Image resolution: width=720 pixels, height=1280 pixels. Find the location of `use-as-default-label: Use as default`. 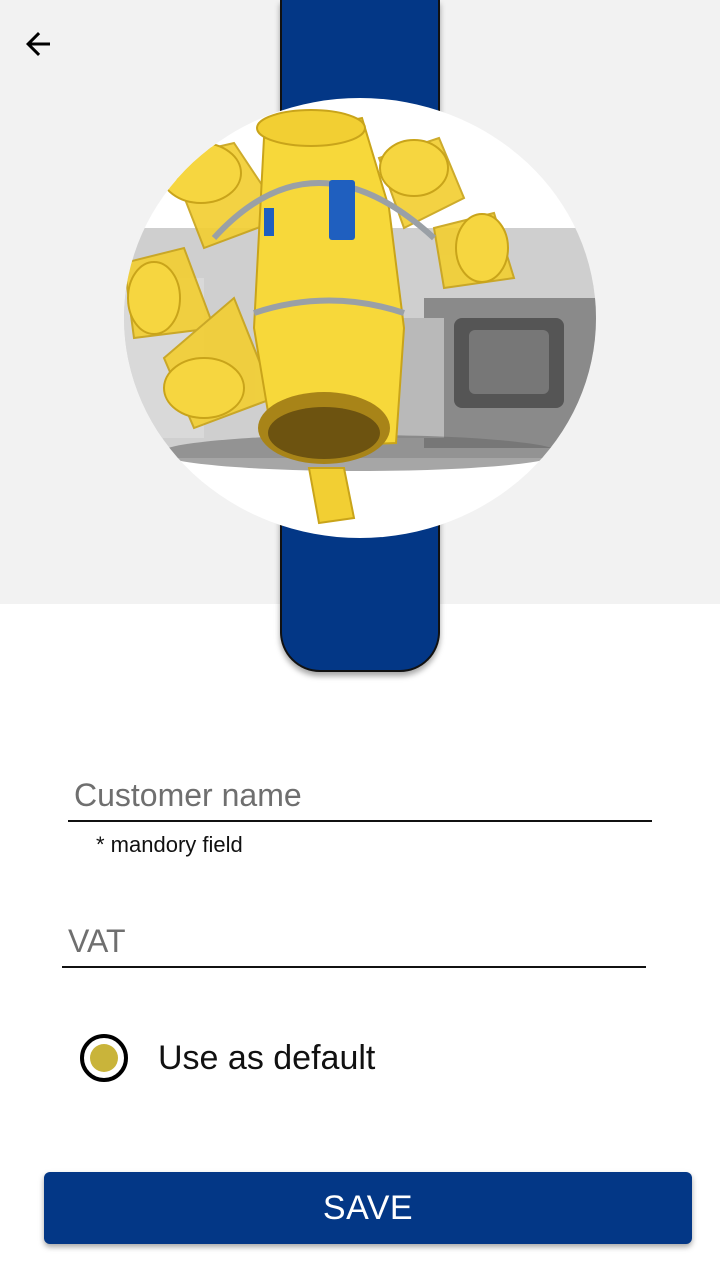

use-as-default-label: Use as default is located at coordinates (267, 1057).